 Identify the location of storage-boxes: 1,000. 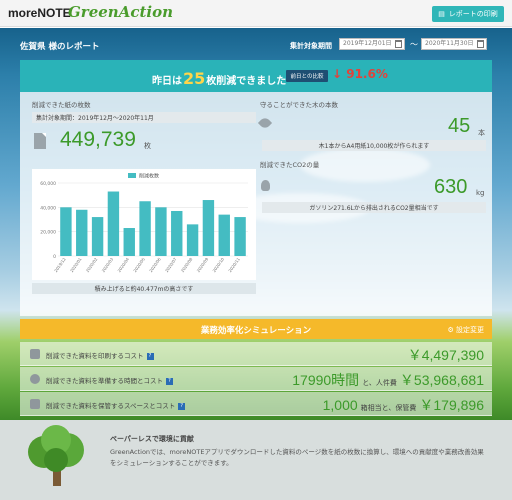
(340, 405).